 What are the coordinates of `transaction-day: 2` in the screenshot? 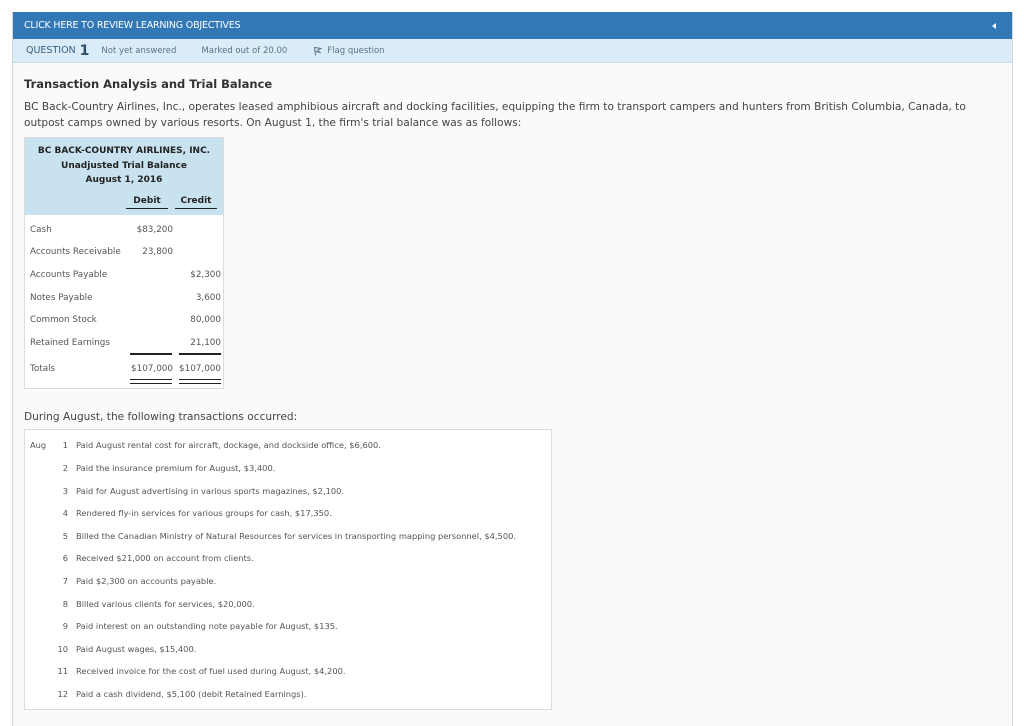 It's located at (65, 467).